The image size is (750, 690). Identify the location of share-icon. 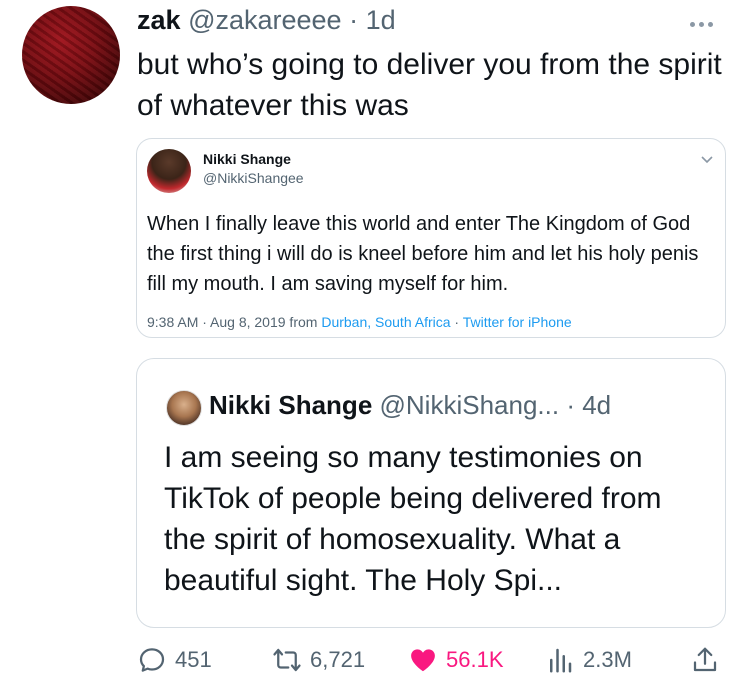
(705, 659).